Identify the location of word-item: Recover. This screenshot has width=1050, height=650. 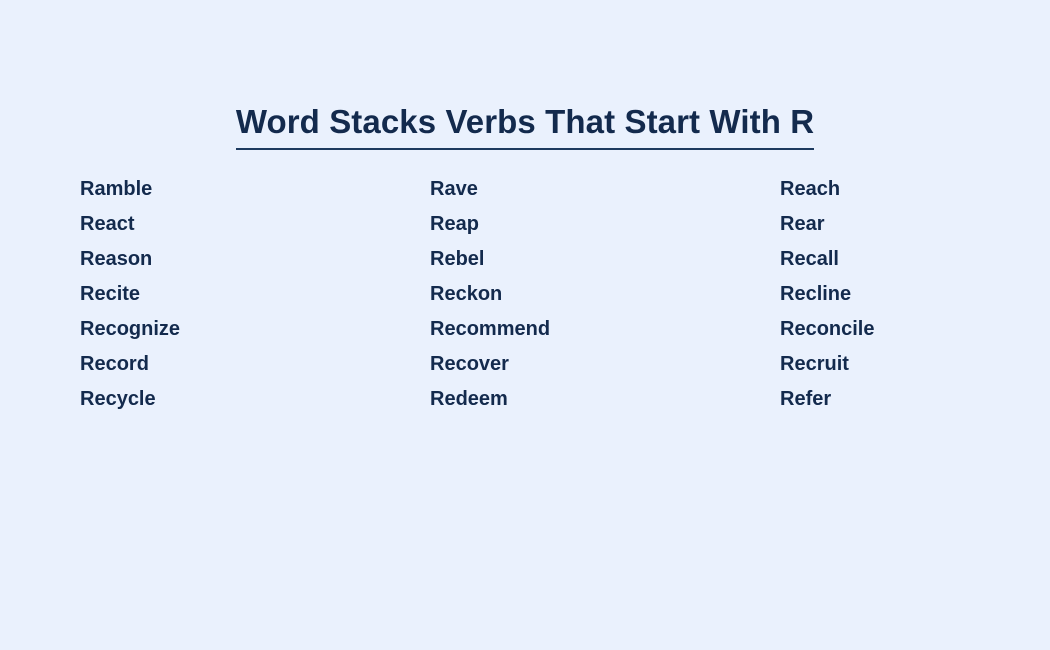
(469, 364).